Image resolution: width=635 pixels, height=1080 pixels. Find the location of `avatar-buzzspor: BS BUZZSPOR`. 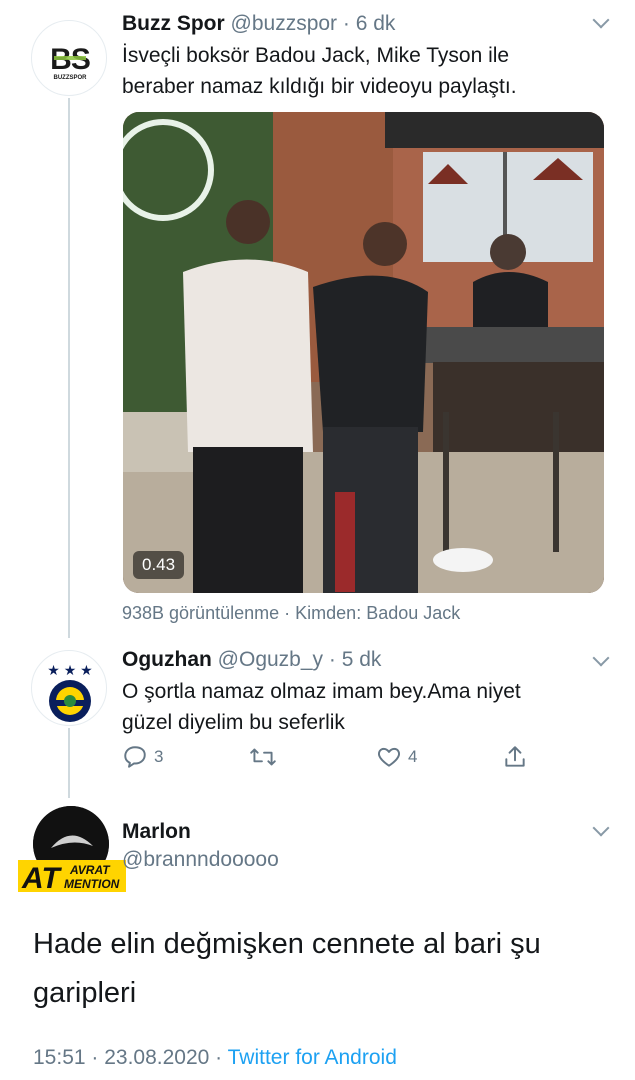

avatar-buzzspor: BS BUZZSPOR is located at coordinates (69, 58).